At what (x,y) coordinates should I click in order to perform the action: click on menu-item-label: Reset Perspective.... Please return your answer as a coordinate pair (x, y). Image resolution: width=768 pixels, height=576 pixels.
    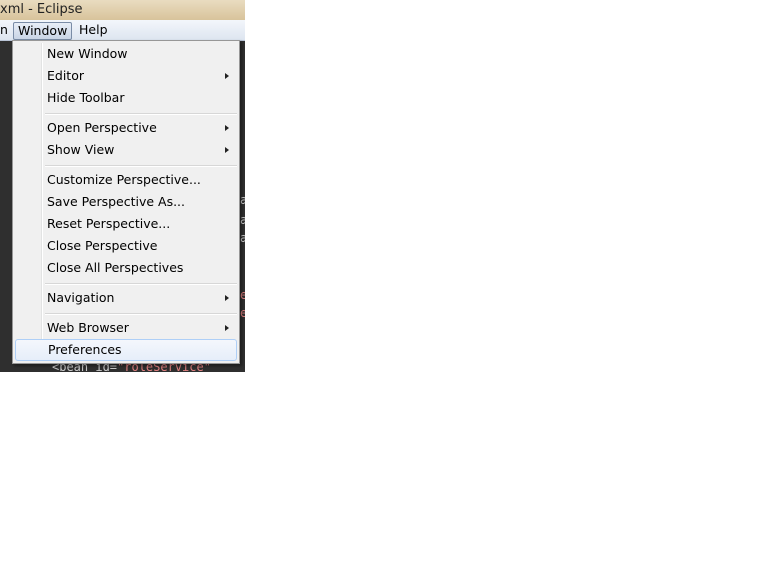
    Looking at the image, I should click on (109, 223).